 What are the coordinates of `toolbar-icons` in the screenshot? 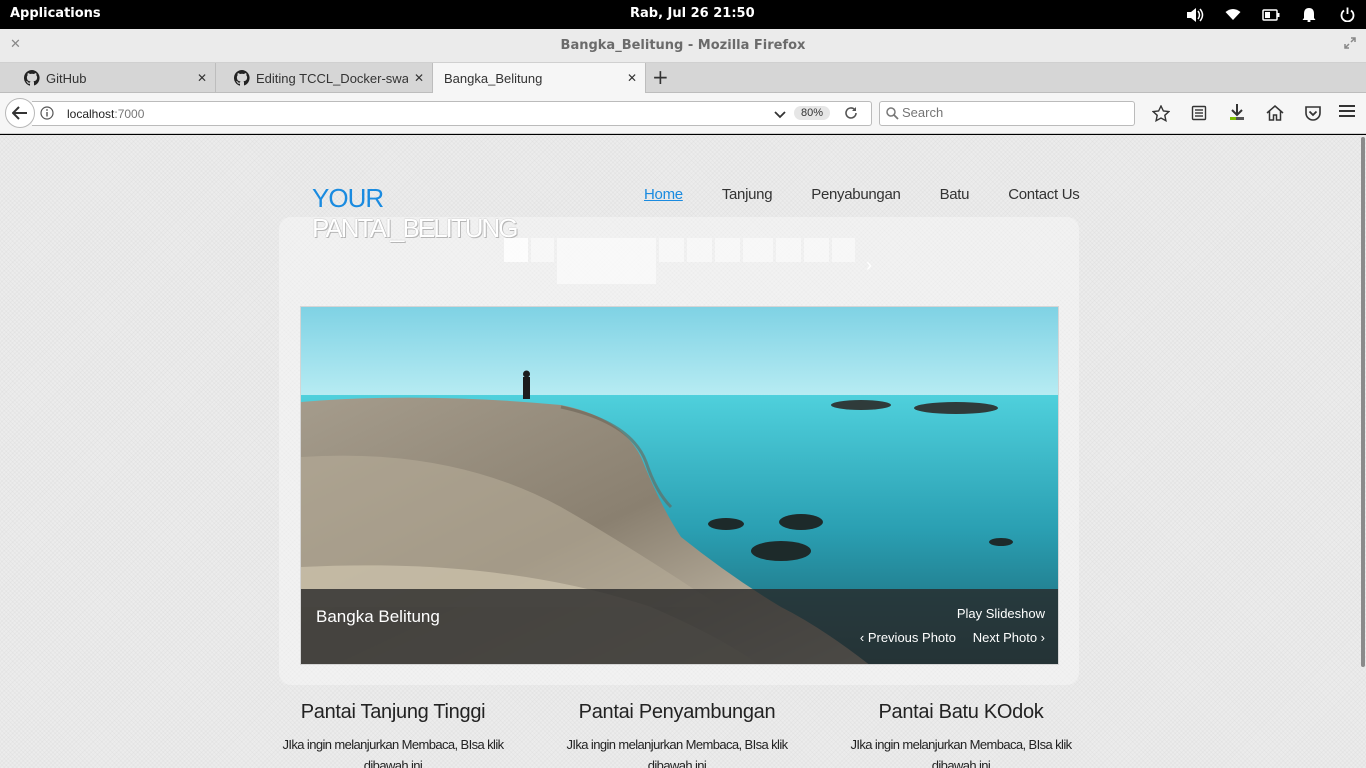 It's located at (1237, 113).